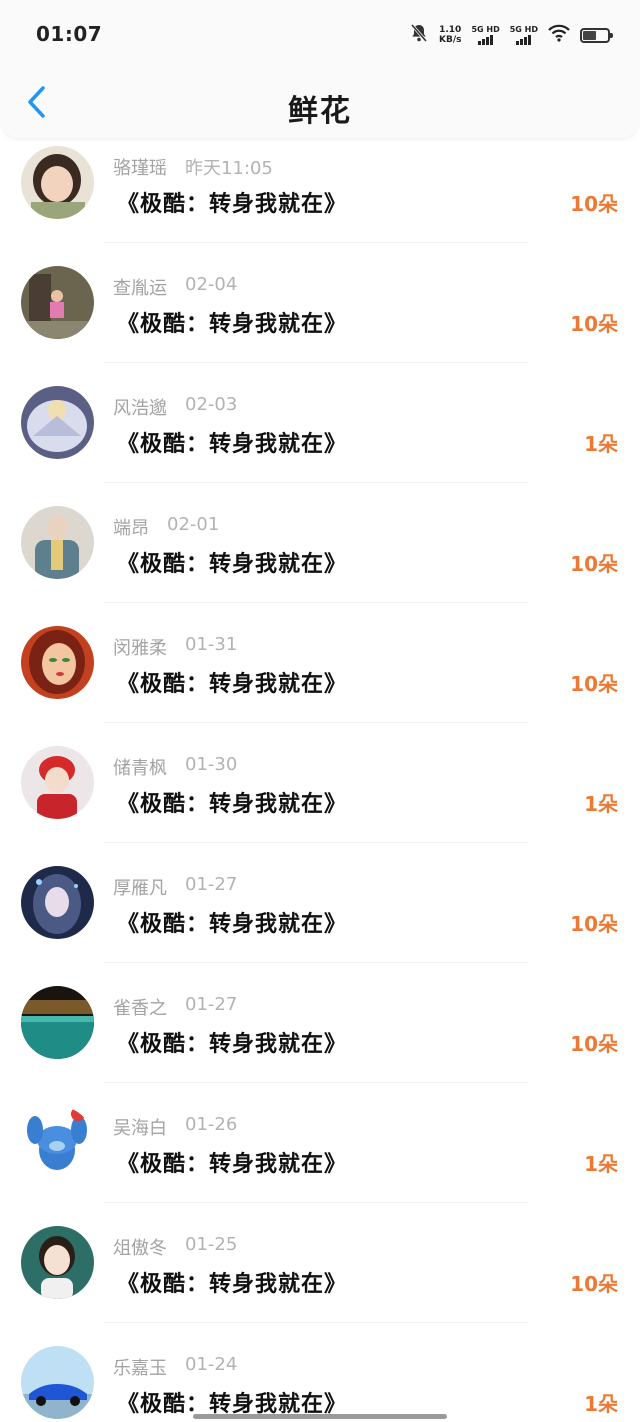  I want to click on meta: 吴海白 01-26, so click(175, 1127).